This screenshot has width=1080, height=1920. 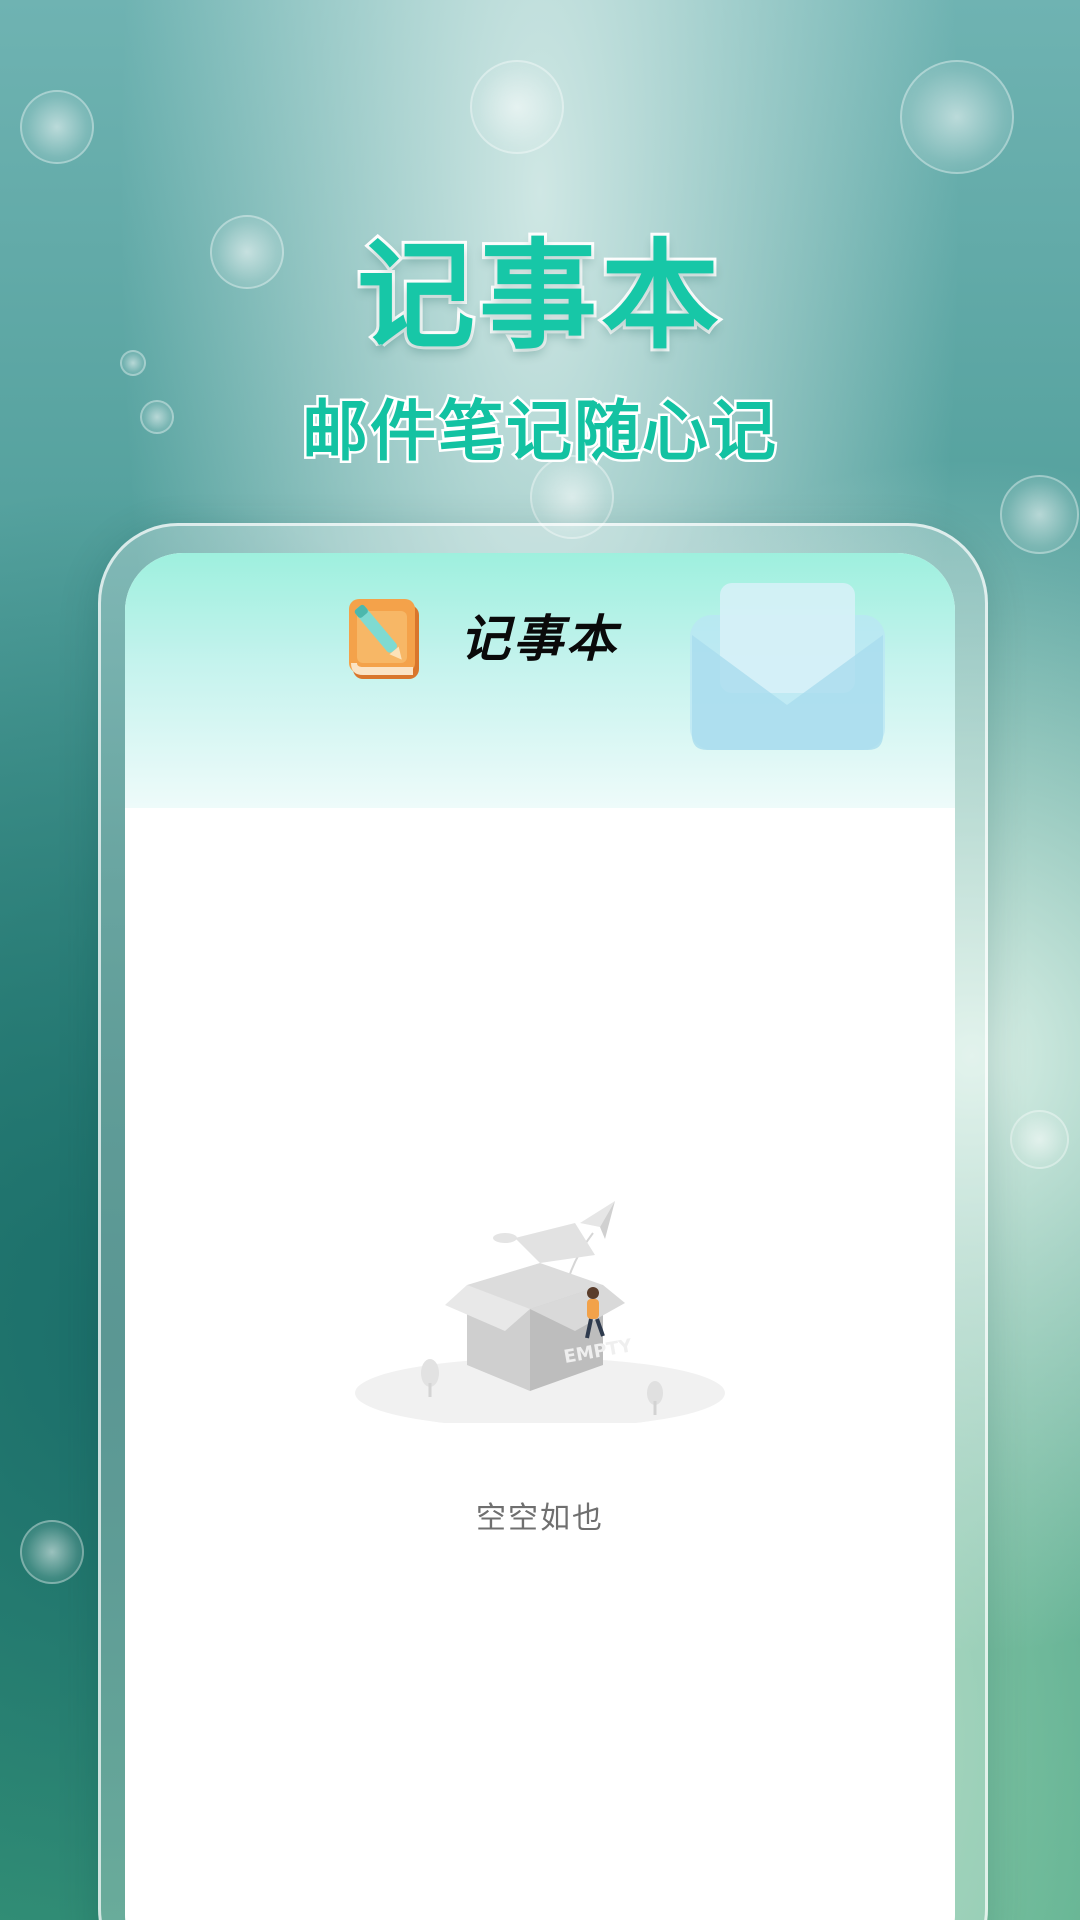 What do you see at coordinates (787, 666) in the screenshot?
I see `envelope-icon` at bounding box center [787, 666].